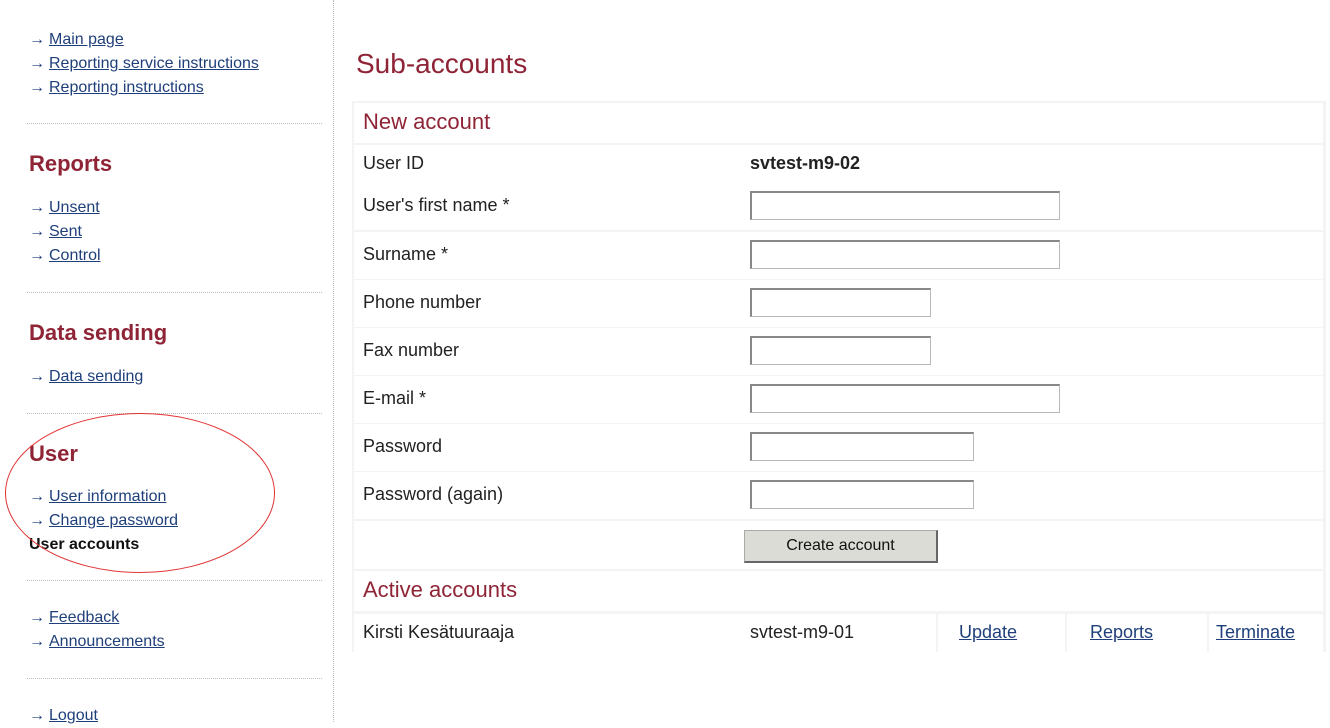 This screenshot has height=728, width=1330. I want to click on password-again-input, so click(862, 494).